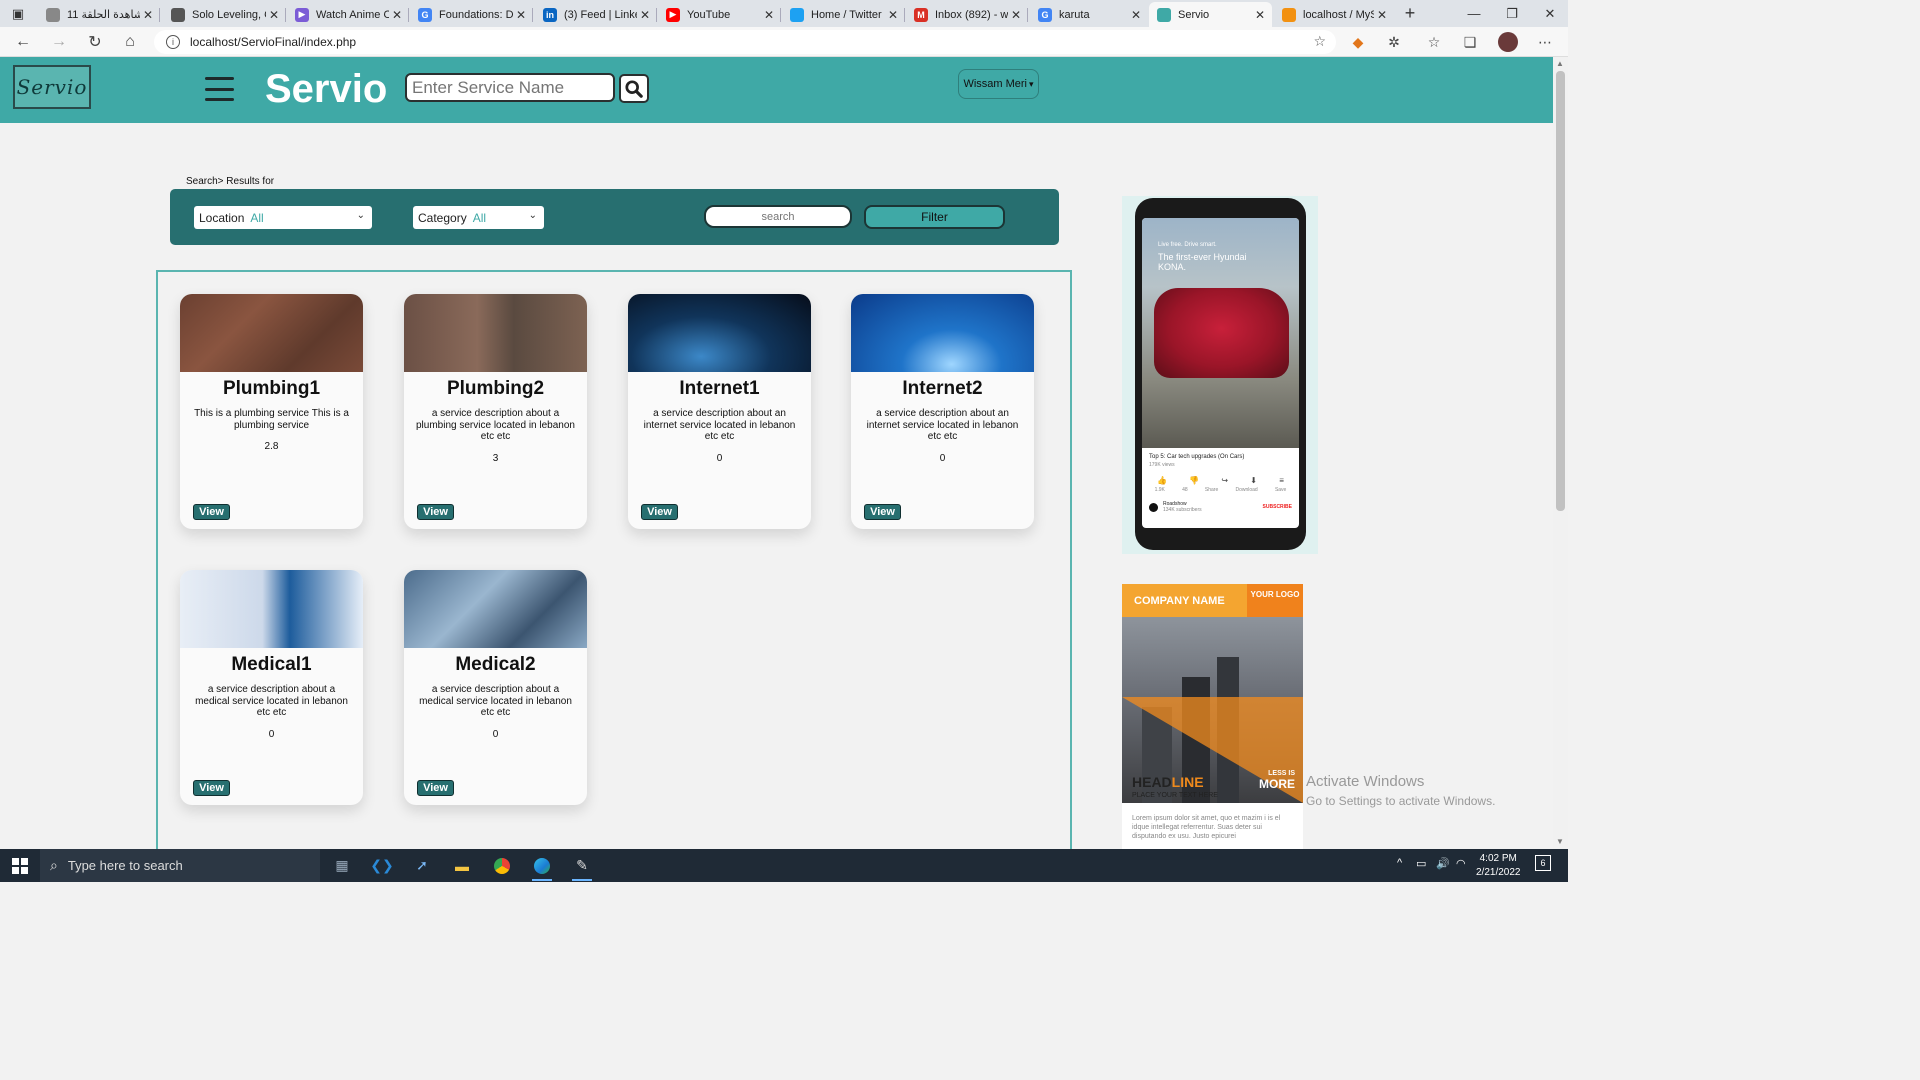 Image resolution: width=1920 pixels, height=1080 pixels. I want to click on category-select: Category All ⌄, so click(478, 217).